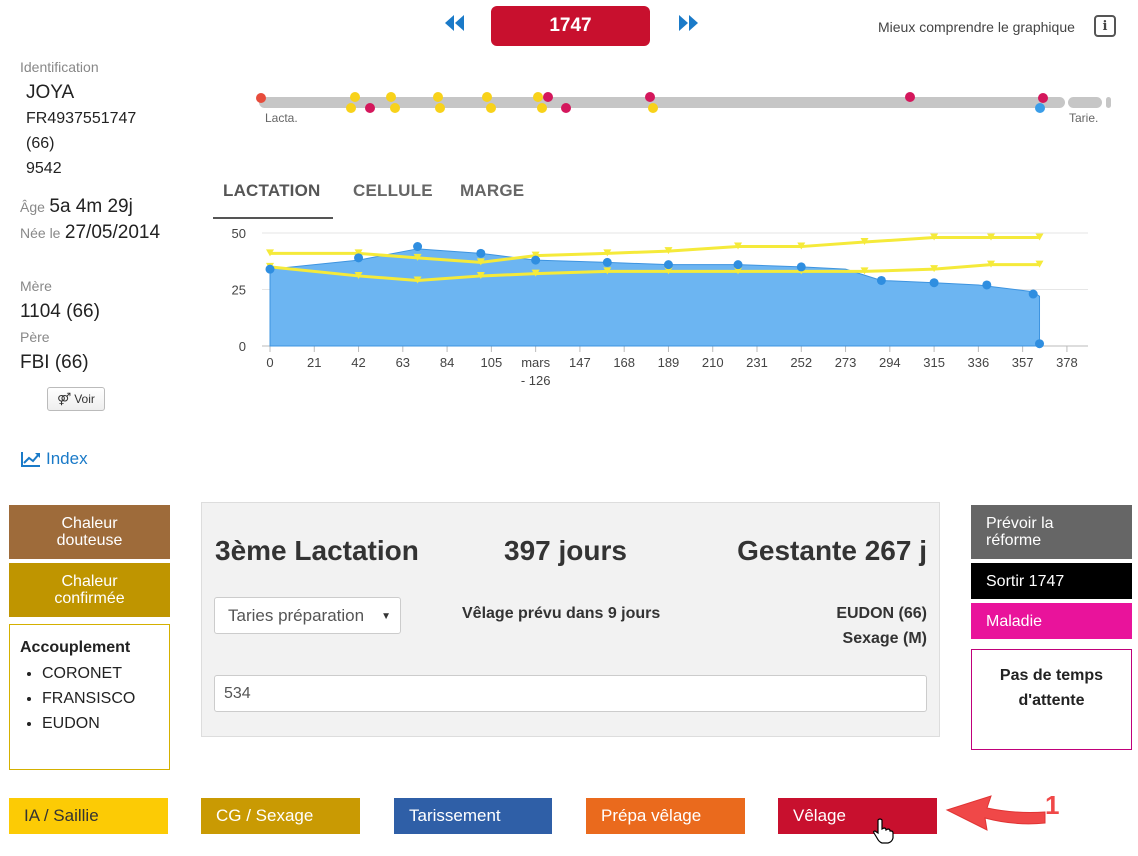 This screenshot has height=856, width=1138. Describe the element at coordinates (979, 362) in the screenshot. I see `x-tick-label: 336` at that location.